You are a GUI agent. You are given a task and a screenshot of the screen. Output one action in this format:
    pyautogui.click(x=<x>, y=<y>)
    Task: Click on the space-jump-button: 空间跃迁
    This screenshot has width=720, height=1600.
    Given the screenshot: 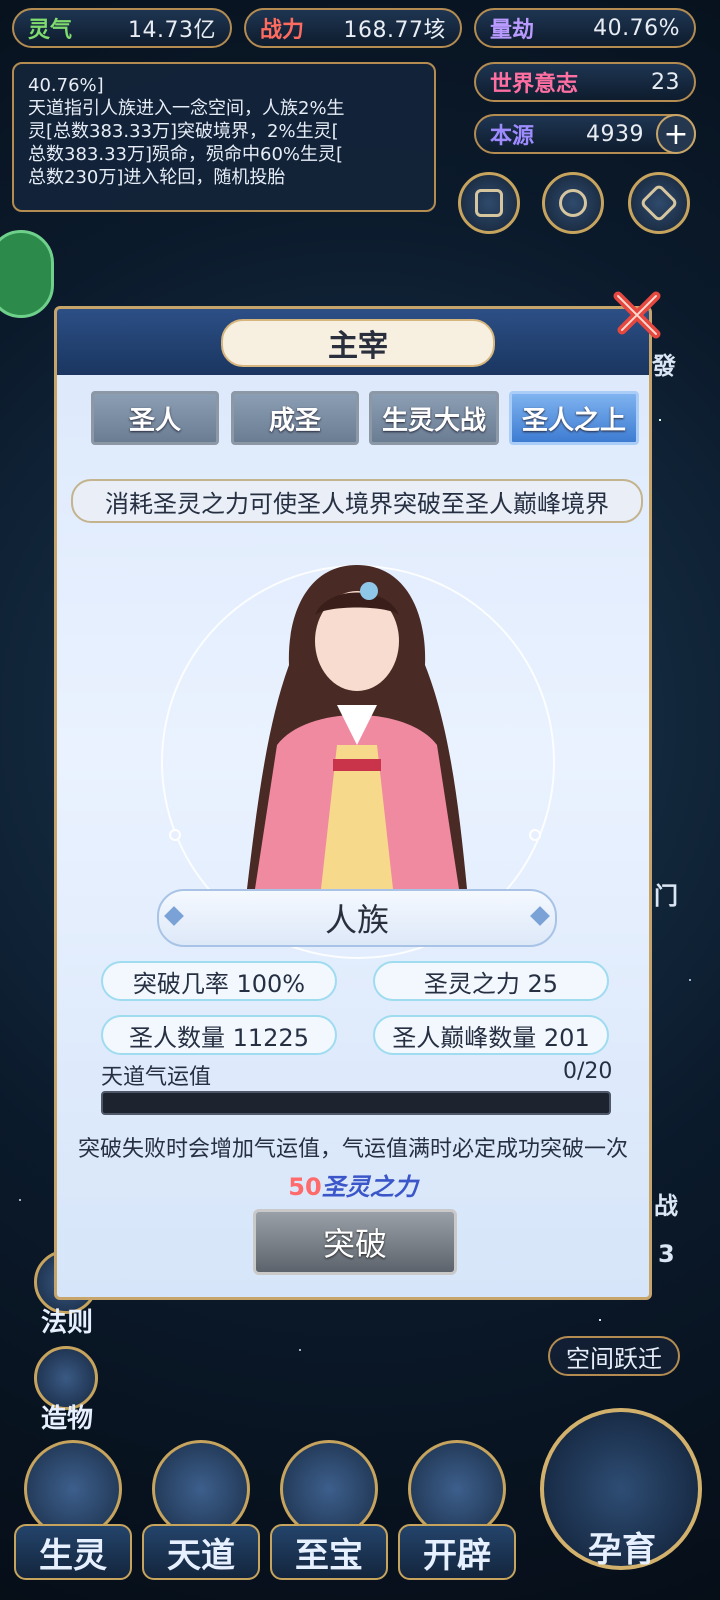 What is the action you would take?
    pyautogui.click(x=614, y=1356)
    